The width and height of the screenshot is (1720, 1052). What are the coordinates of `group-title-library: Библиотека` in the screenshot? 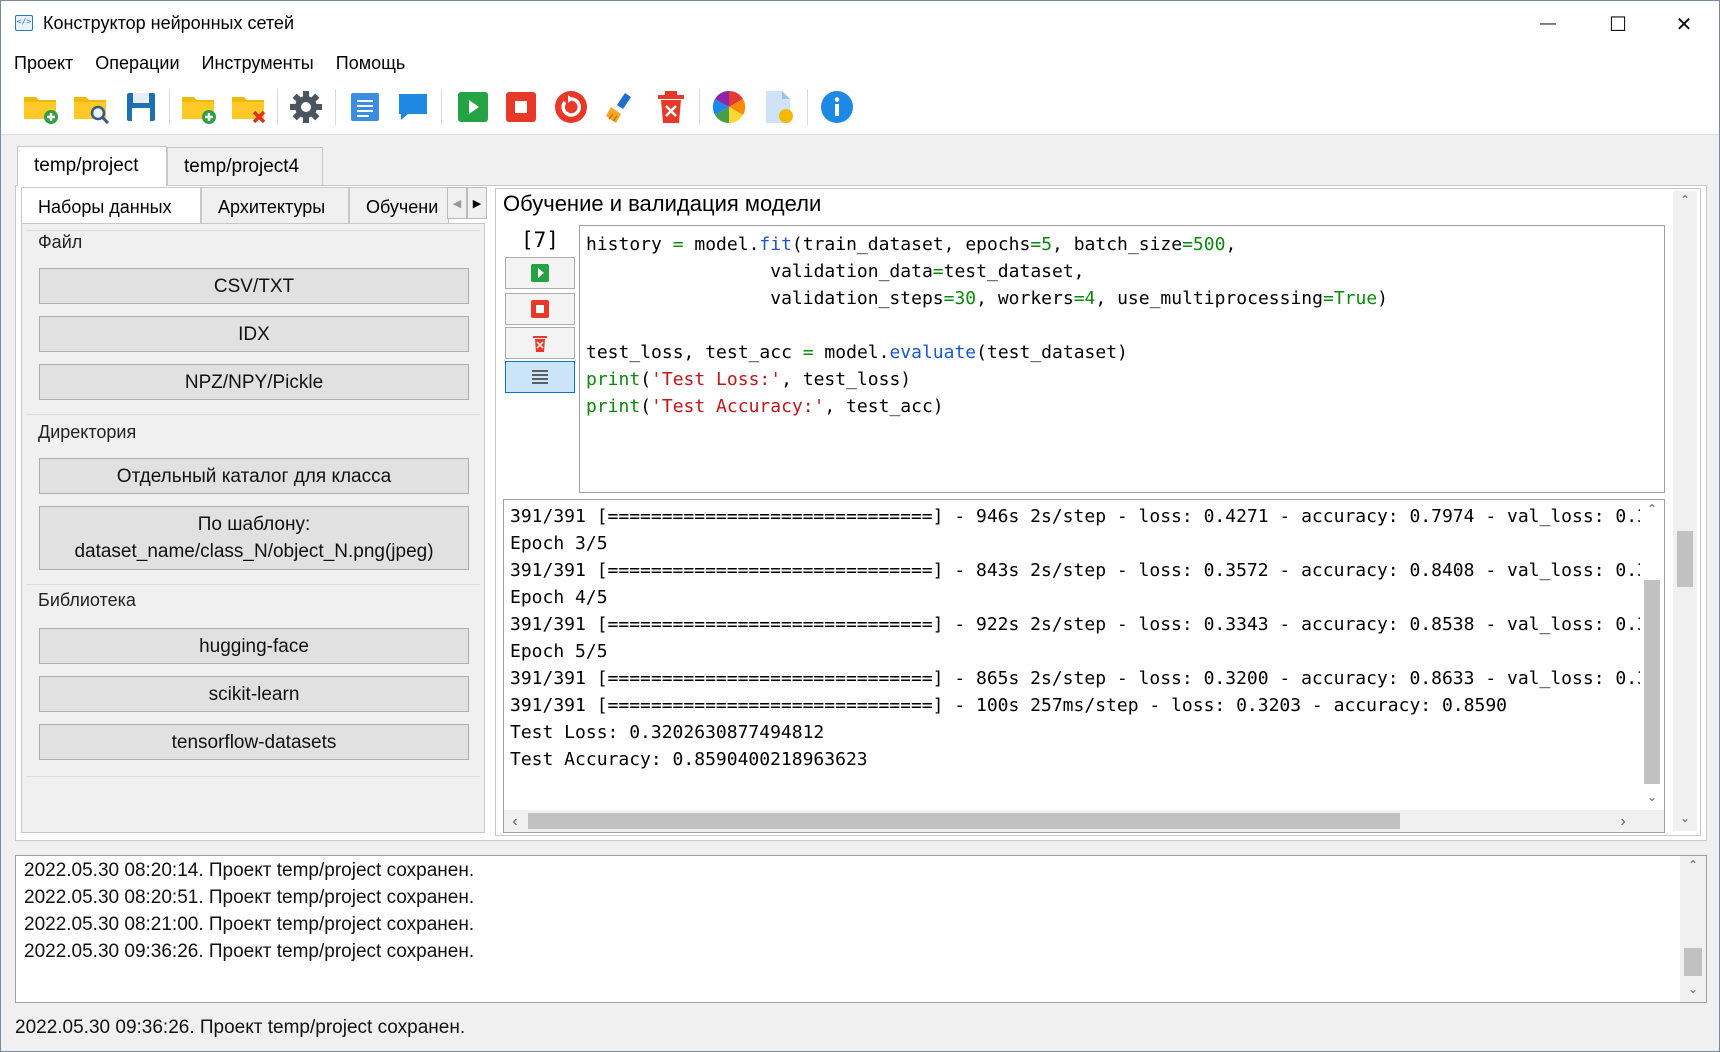 It's located at (87, 600).